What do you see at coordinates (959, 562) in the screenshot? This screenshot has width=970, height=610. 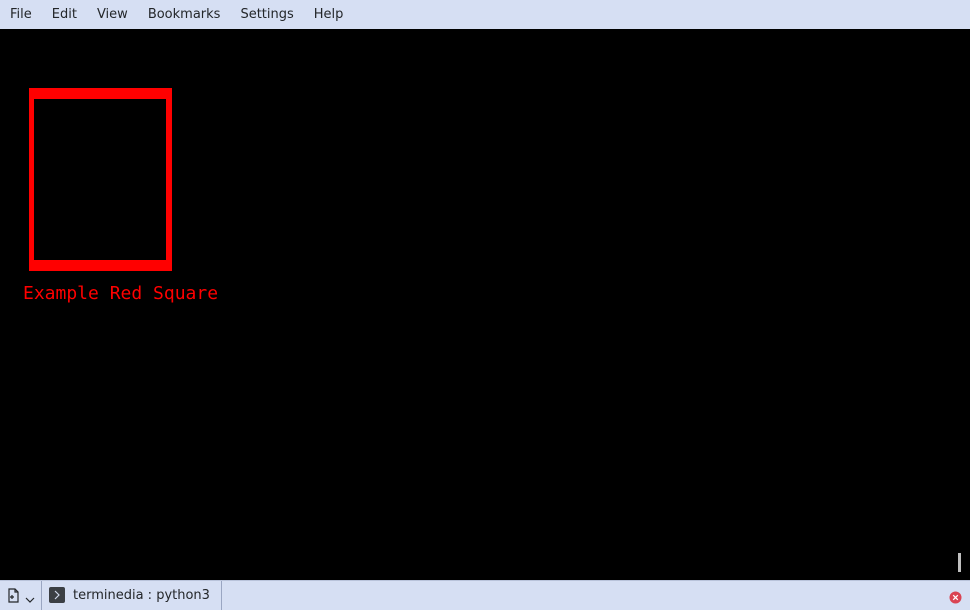 I see `scrollbar-handle` at bounding box center [959, 562].